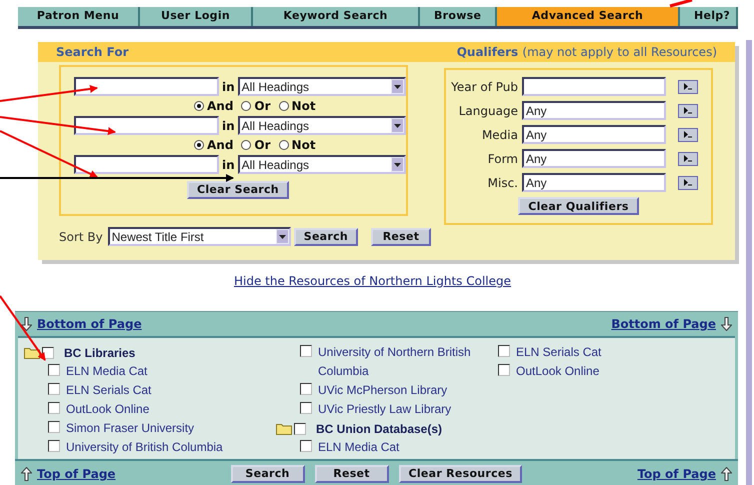  I want to click on clear-resources-button: Clear Resources, so click(460, 473).